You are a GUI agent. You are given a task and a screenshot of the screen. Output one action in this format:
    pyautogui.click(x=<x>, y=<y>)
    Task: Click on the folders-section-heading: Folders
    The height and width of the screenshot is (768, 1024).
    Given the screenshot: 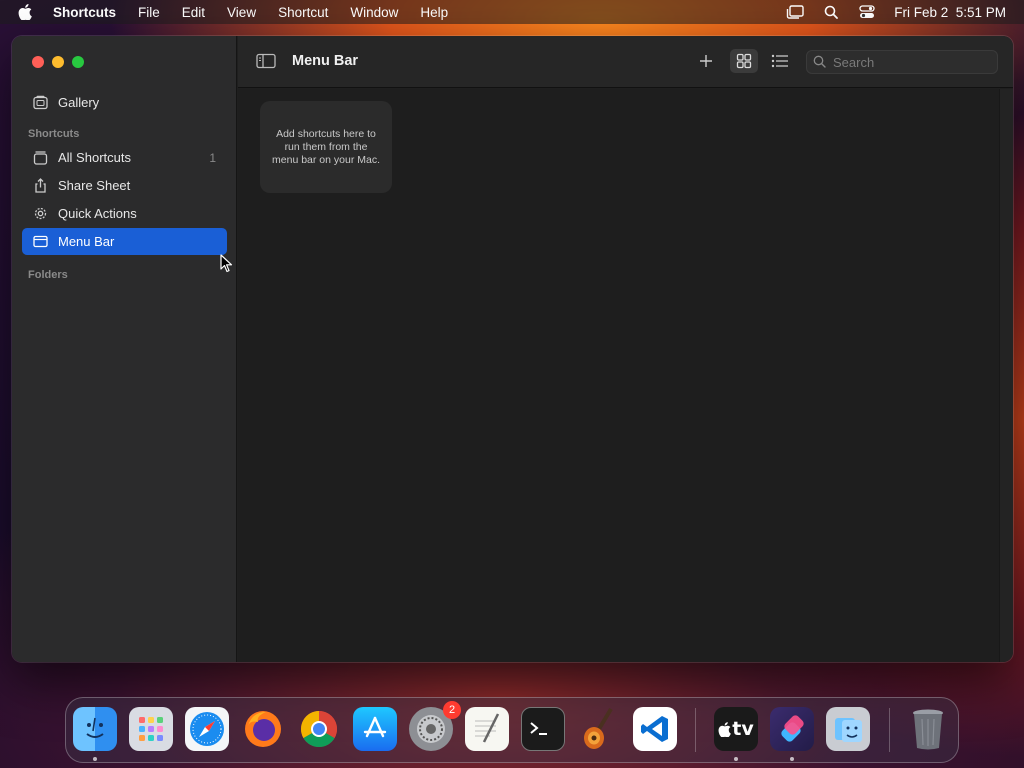 What is the action you would take?
    pyautogui.click(x=48, y=275)
    